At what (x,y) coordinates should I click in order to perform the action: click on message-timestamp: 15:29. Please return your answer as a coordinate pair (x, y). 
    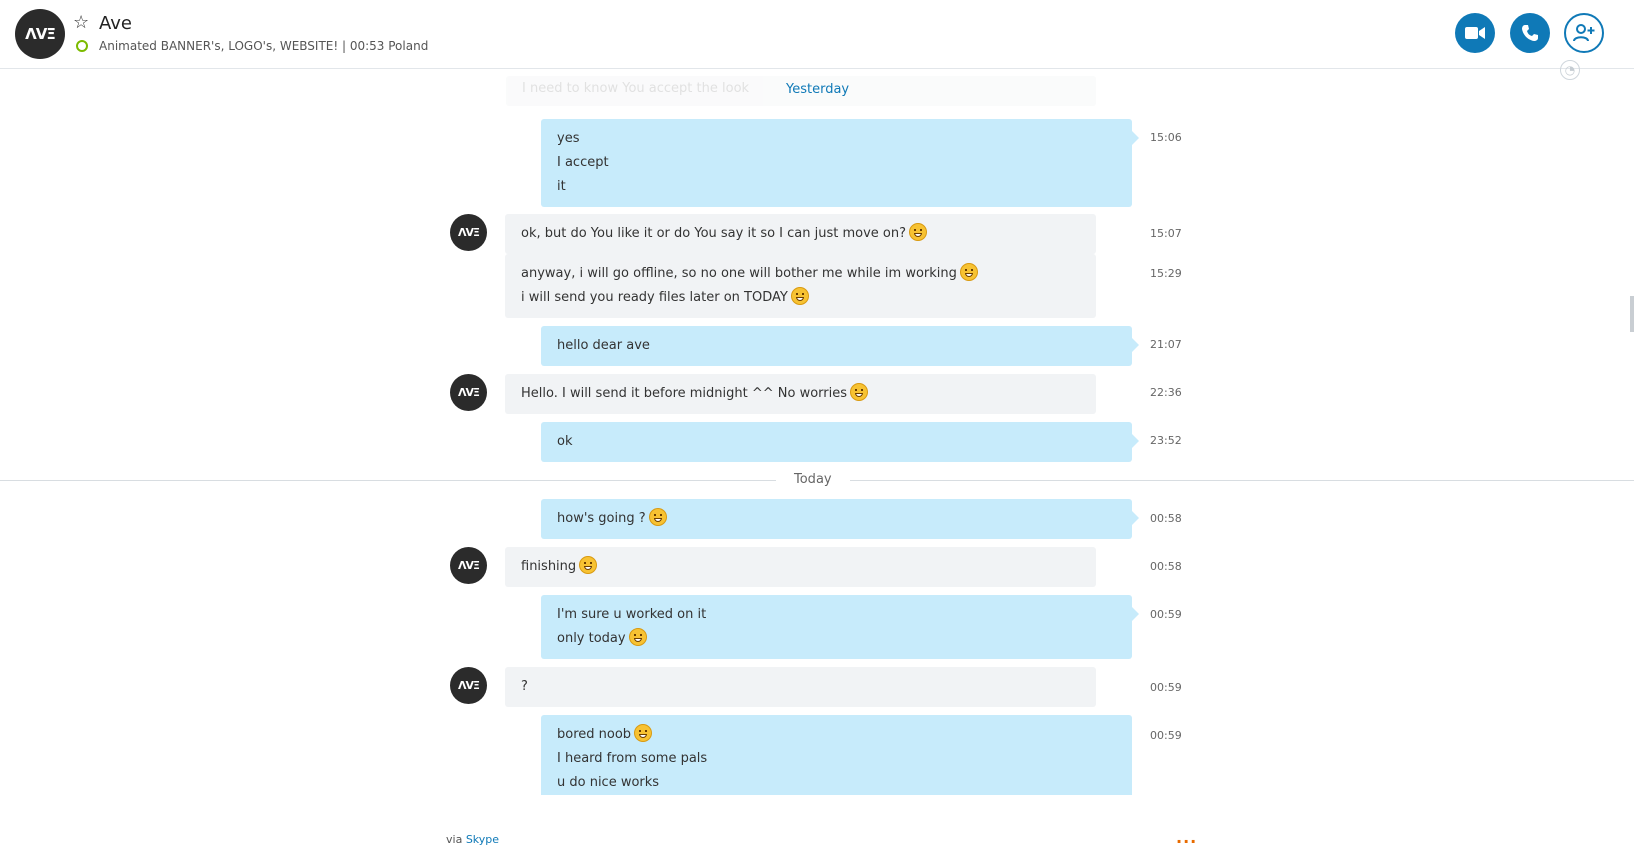
    Looking at the image, I should click on (1166, 273).